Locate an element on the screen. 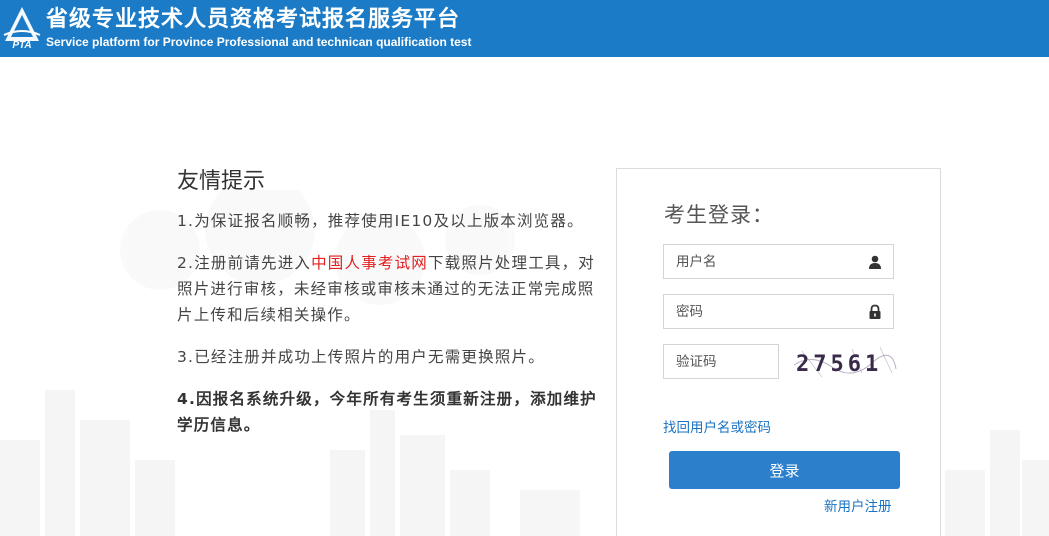 The width and height of the screenshot is (1049, 536). password-field is located at coordinates (778, 311).